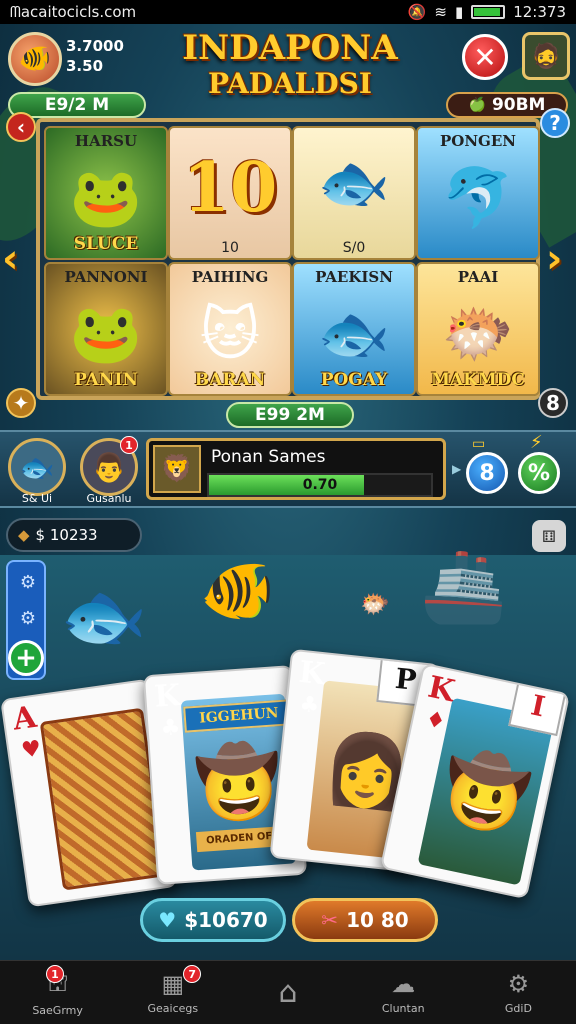 This screenshot has height=1024, width=576. What do you see at coordinates (290, 83) in the screenshot?
I see `title-line-2: PADALDSI` at bounding box center [290, 83].